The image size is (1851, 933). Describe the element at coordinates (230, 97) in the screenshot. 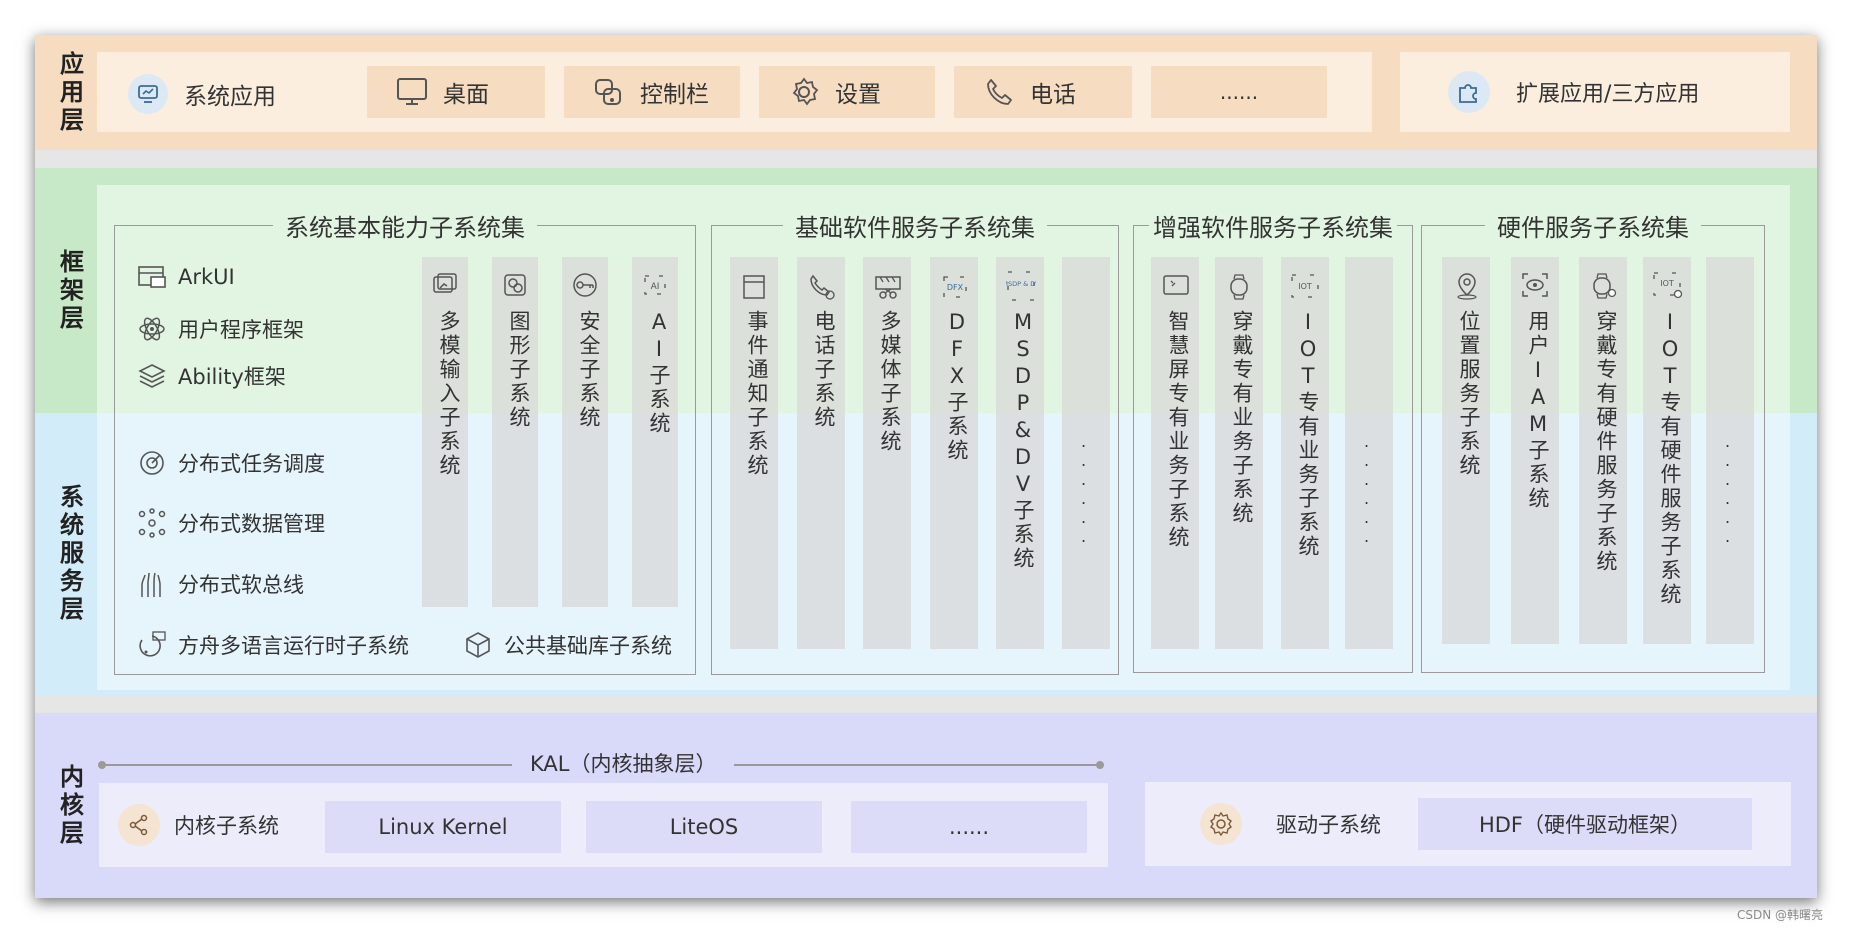

I see `system-app-label: 系统应用` at that location.